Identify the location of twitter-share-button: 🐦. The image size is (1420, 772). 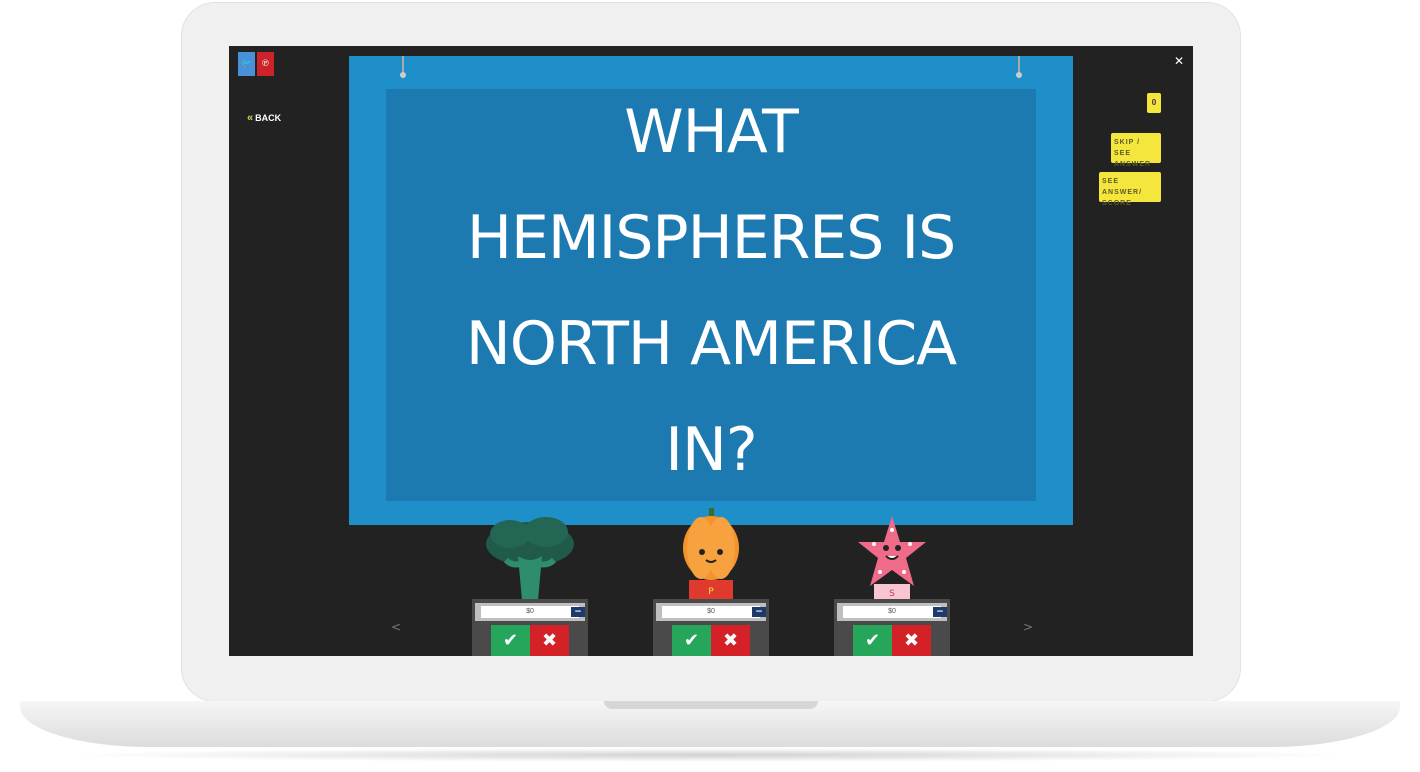
(246, 64).